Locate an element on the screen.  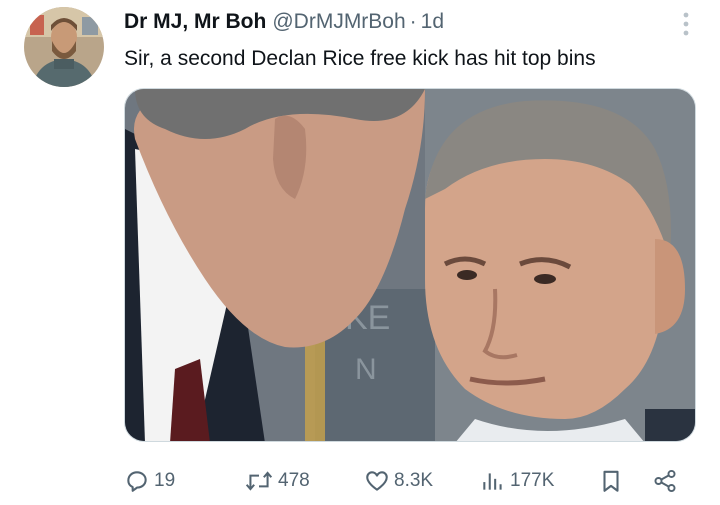
retweet-icon is located at coordinates (259, 481).